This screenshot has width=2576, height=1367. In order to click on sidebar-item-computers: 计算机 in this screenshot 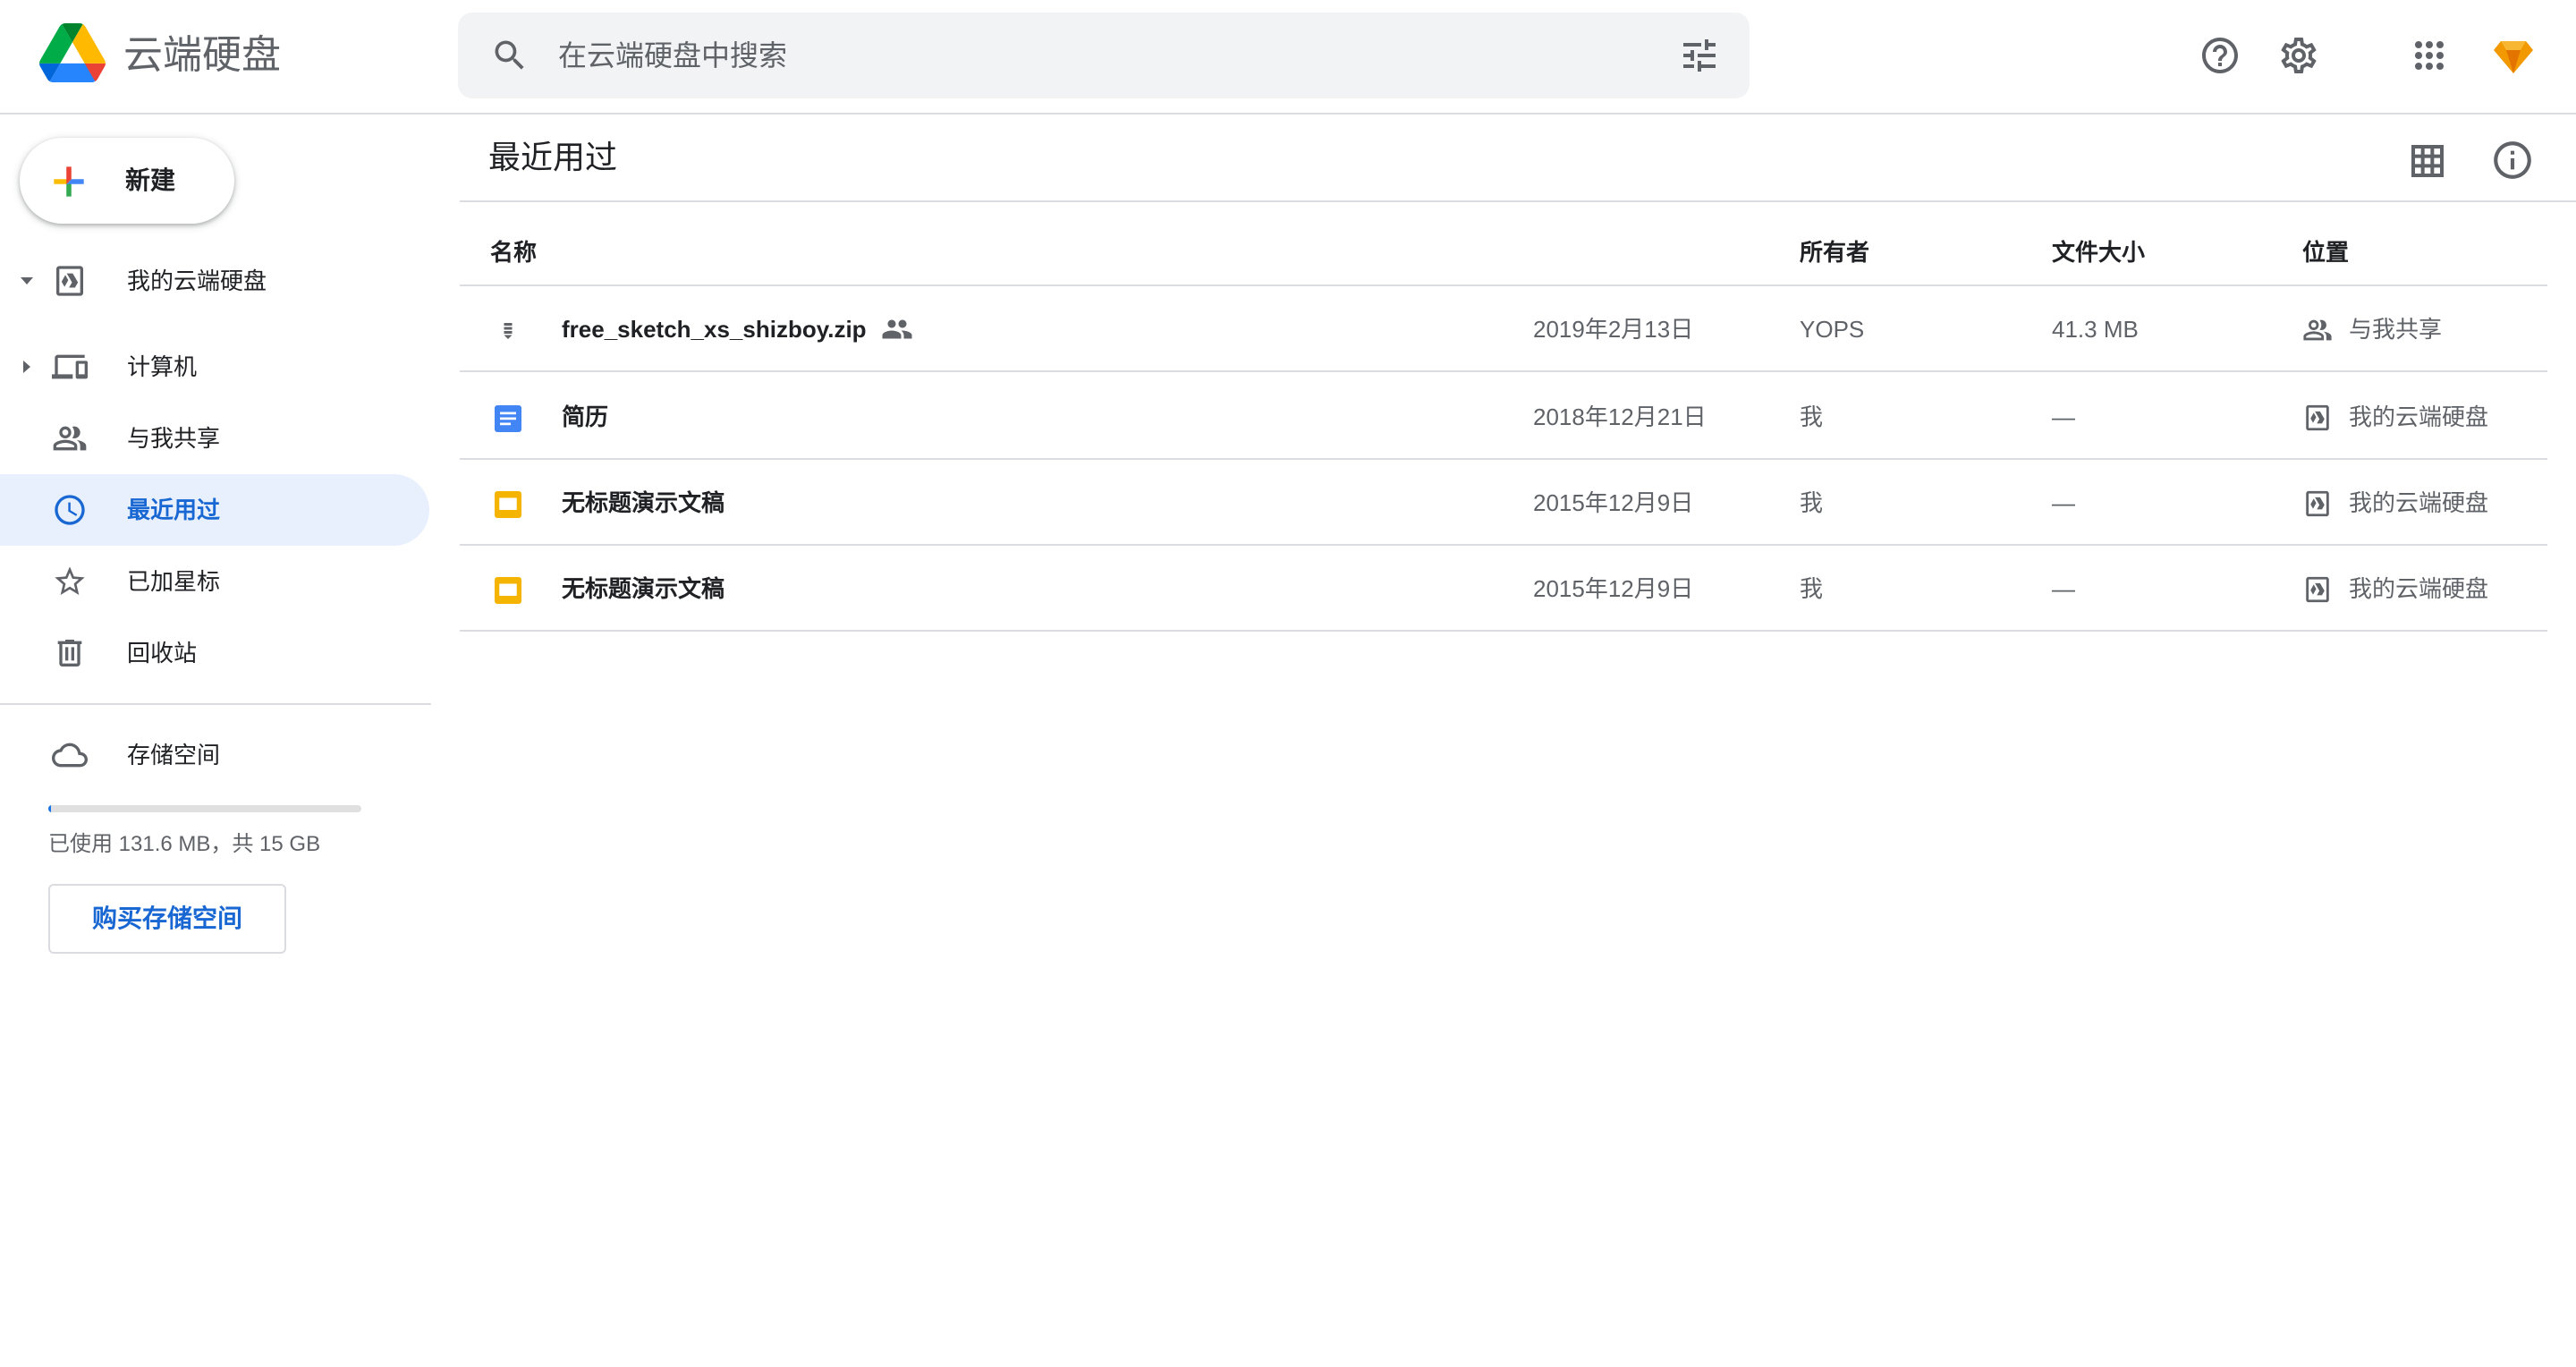, I will do `click(214, 367)`.